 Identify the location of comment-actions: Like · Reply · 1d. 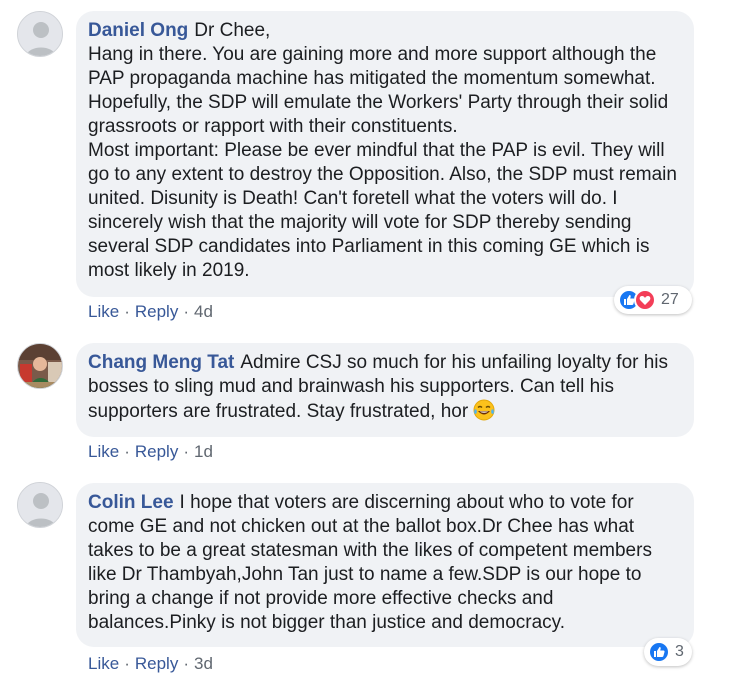
(150, 452).